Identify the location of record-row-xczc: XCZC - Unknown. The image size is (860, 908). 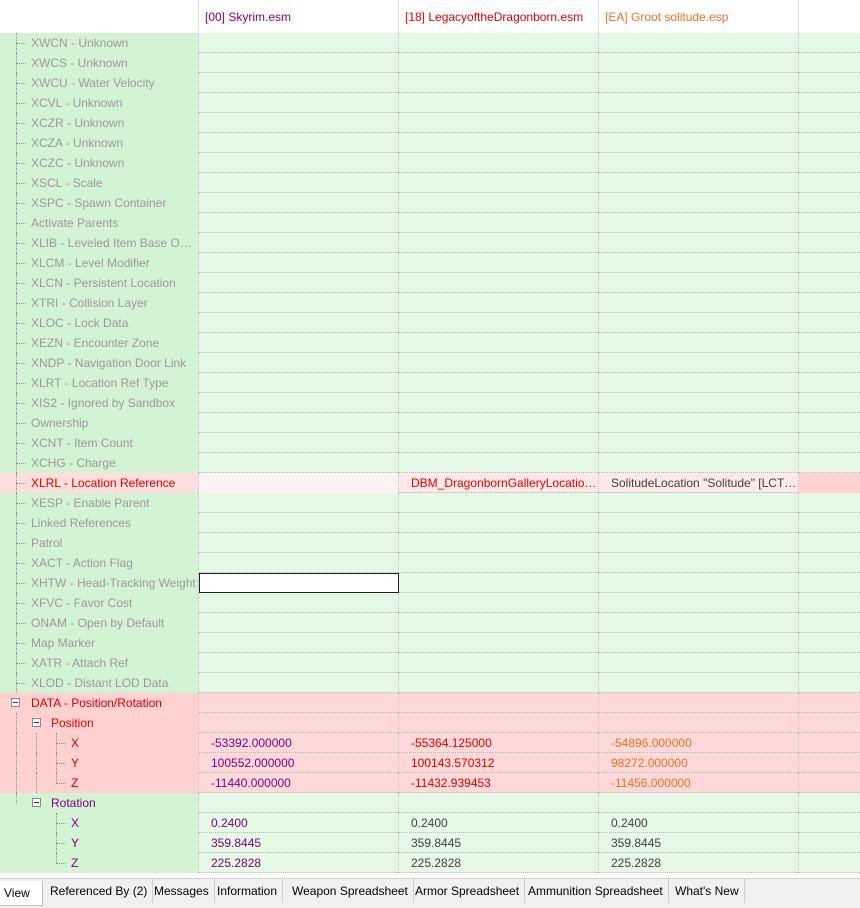
(430, 163).